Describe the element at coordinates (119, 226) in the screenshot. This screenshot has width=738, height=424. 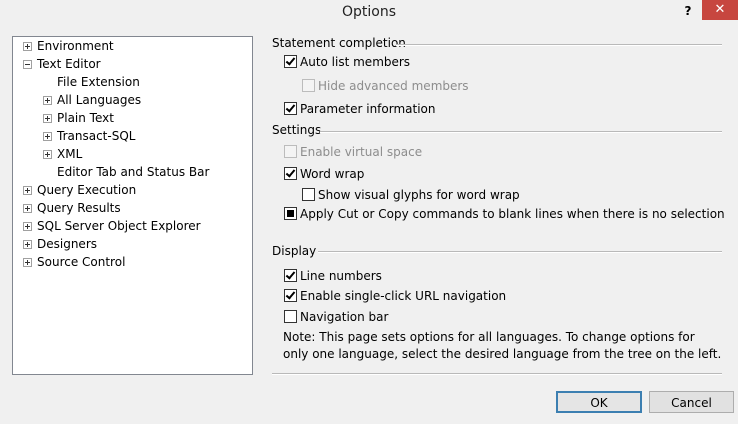
I see `tree-item-label: SQL Server Object Explorer` at that location.